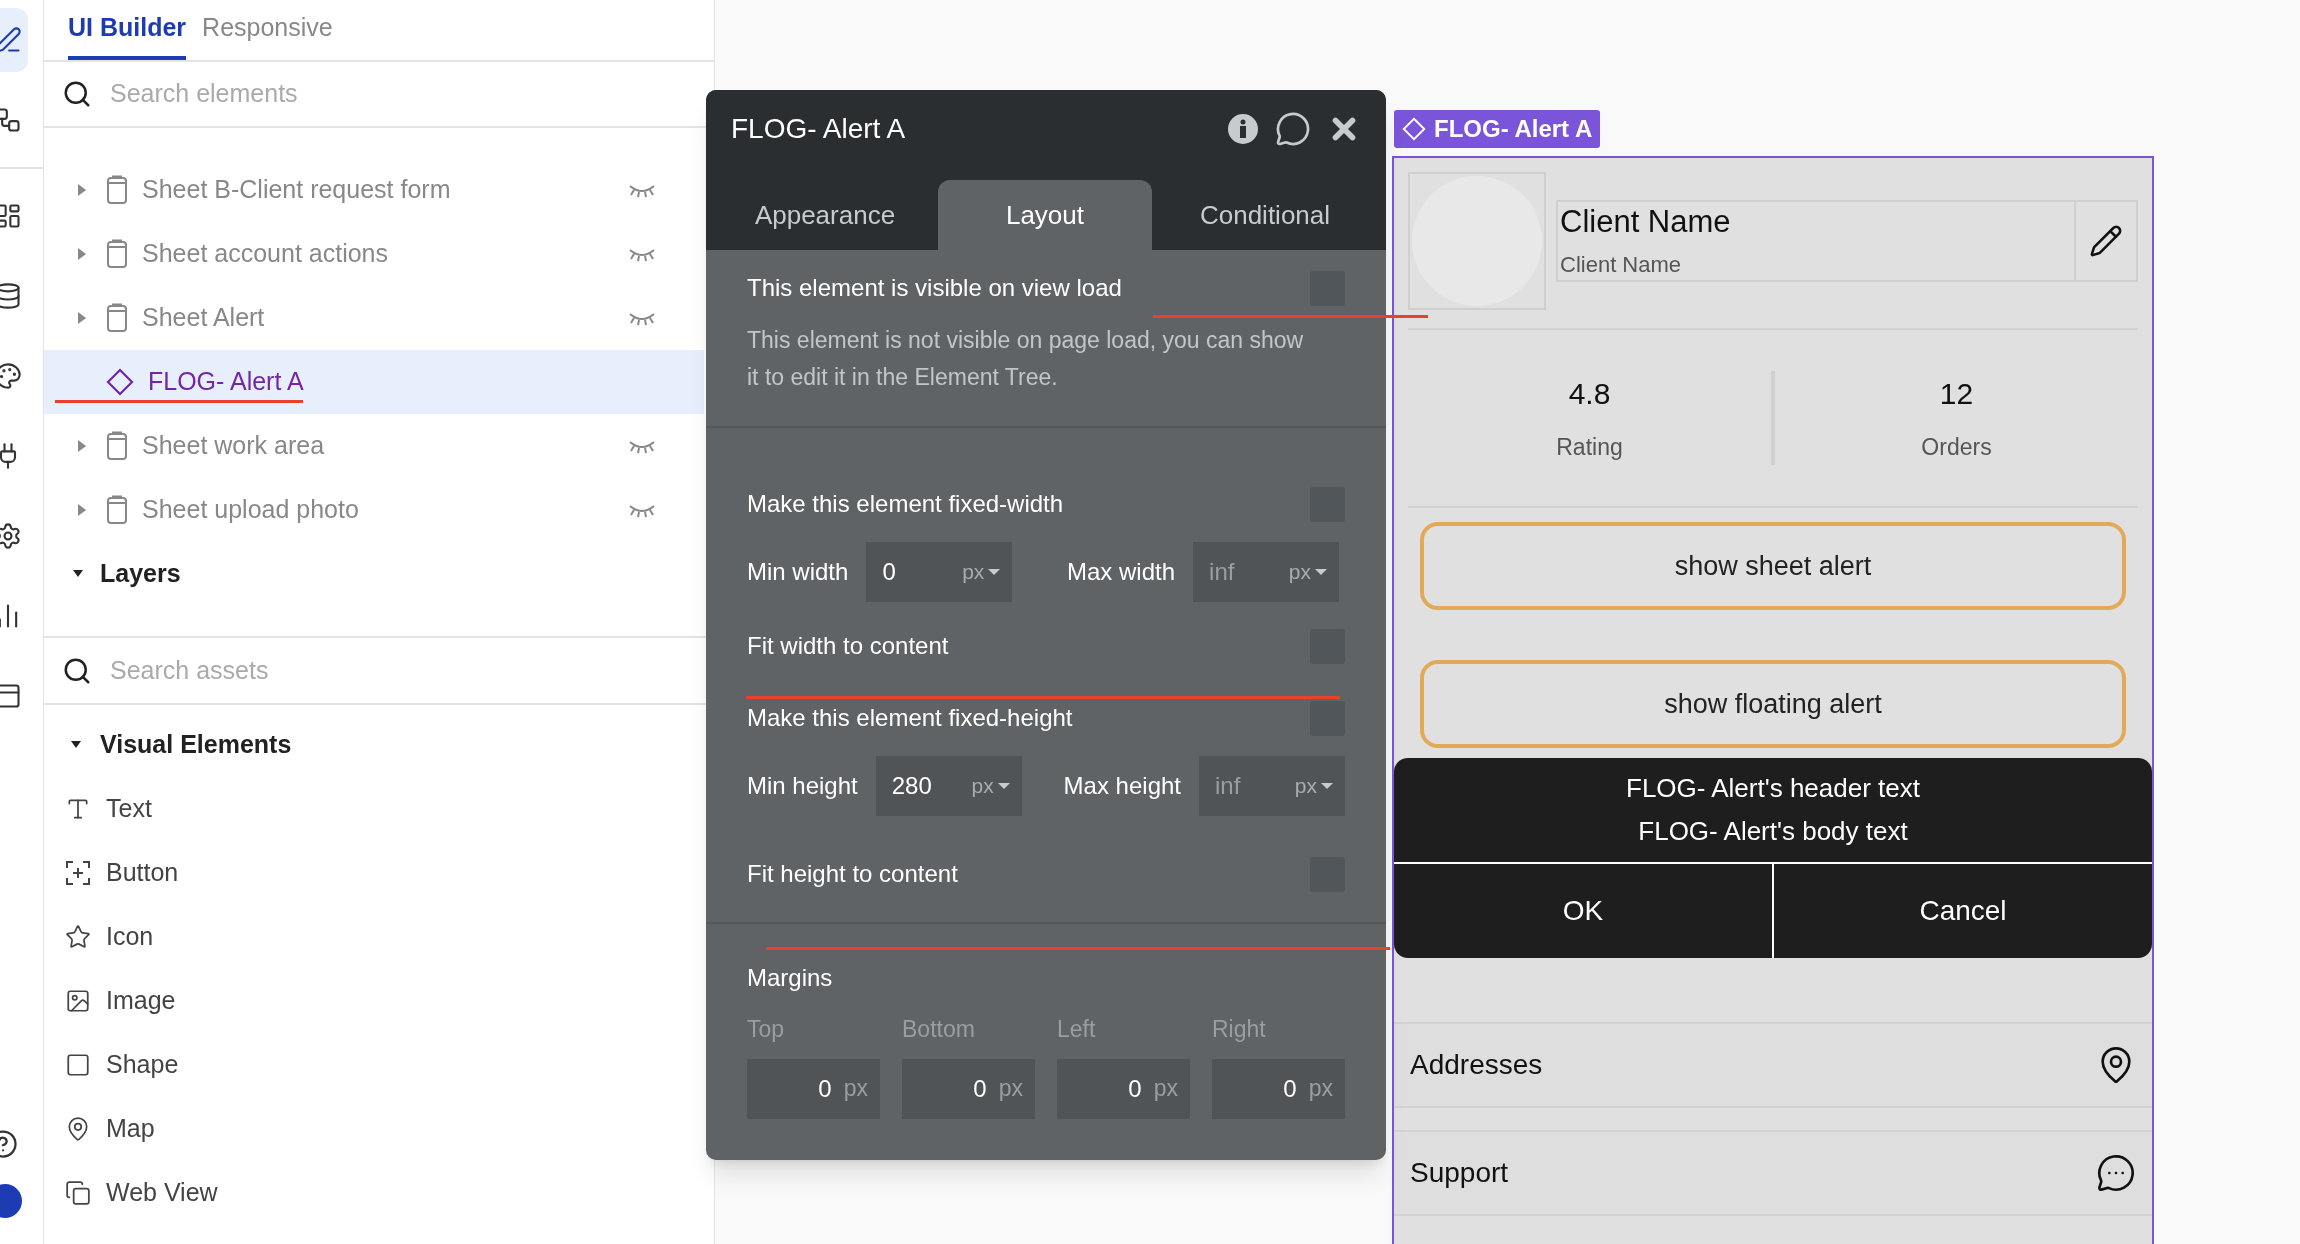  I want to click on tree-item: Sheet account actions, so click(374, 254).